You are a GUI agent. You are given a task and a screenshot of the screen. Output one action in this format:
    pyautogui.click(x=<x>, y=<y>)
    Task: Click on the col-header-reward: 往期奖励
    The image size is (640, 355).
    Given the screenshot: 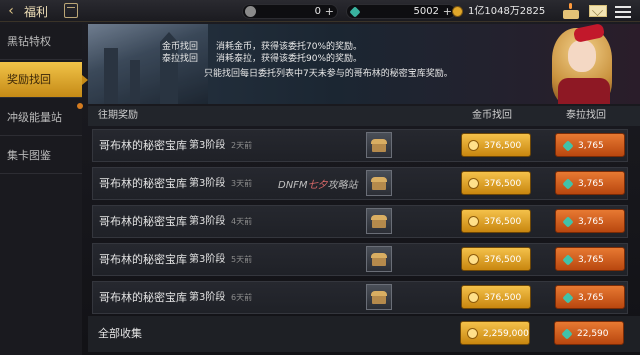 What is the action you would take?
    pyautogui.click(x=118, y=115)
    